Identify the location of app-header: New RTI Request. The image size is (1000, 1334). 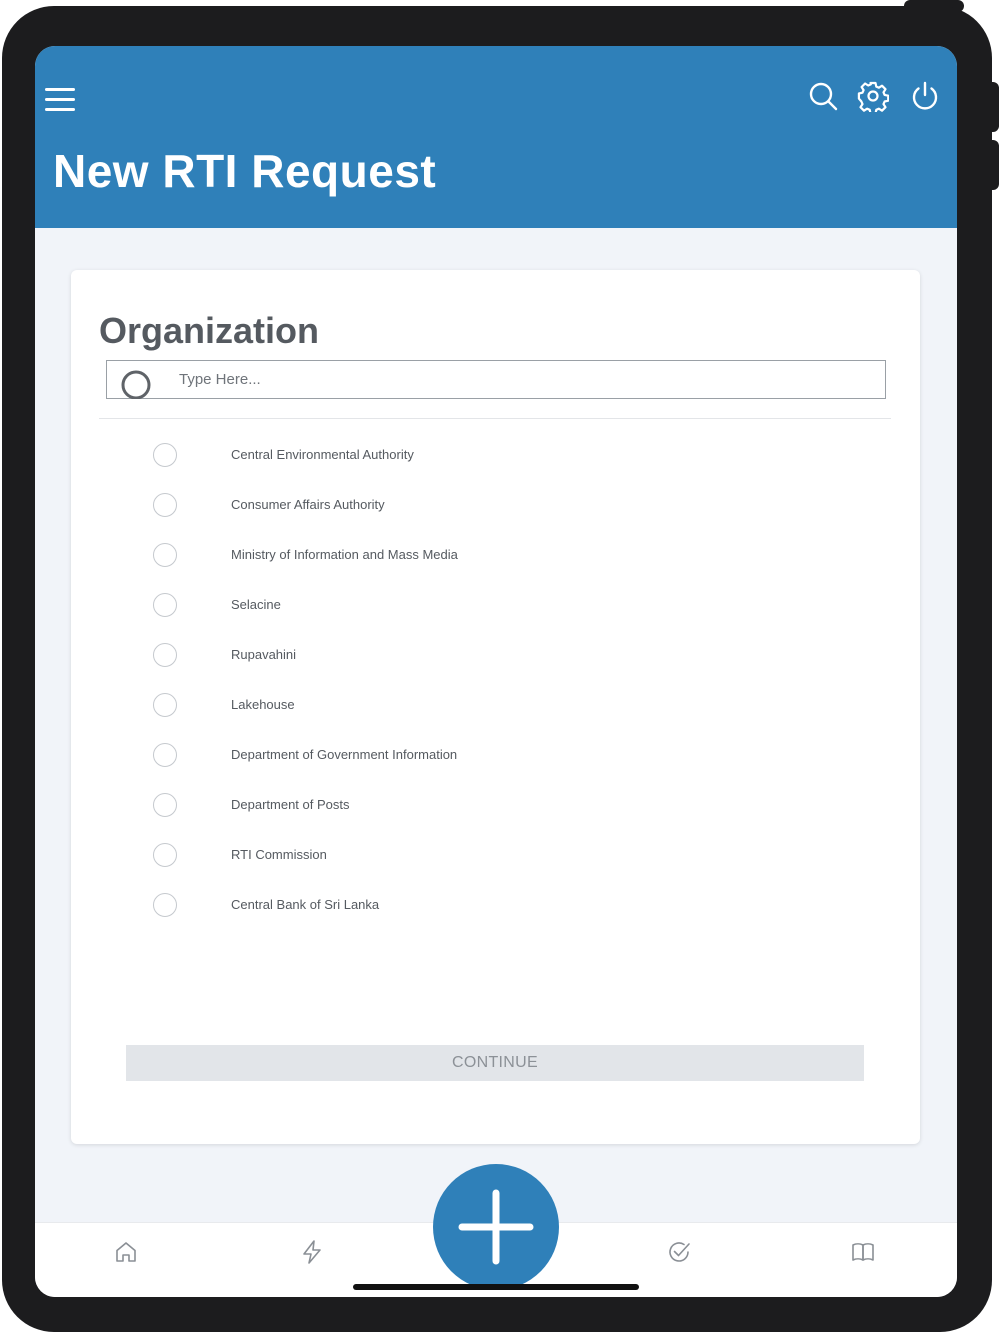
(496, 137).